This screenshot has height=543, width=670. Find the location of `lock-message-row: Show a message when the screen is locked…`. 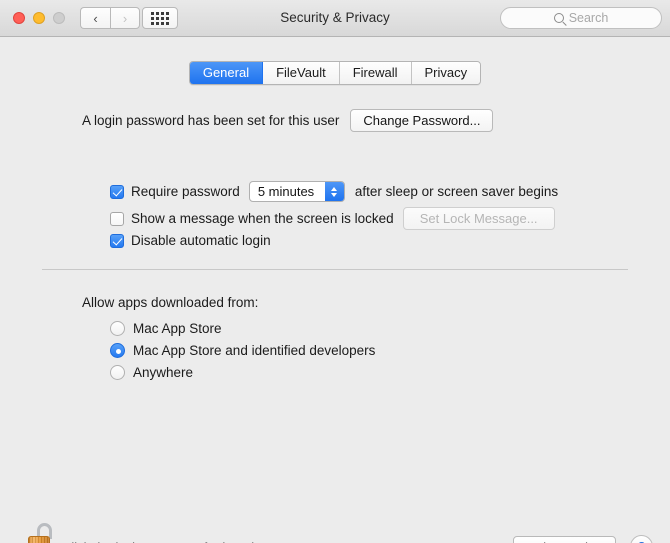

lock-message-row: Show a message when the screen is locked… is located at coordinates (332, 218).